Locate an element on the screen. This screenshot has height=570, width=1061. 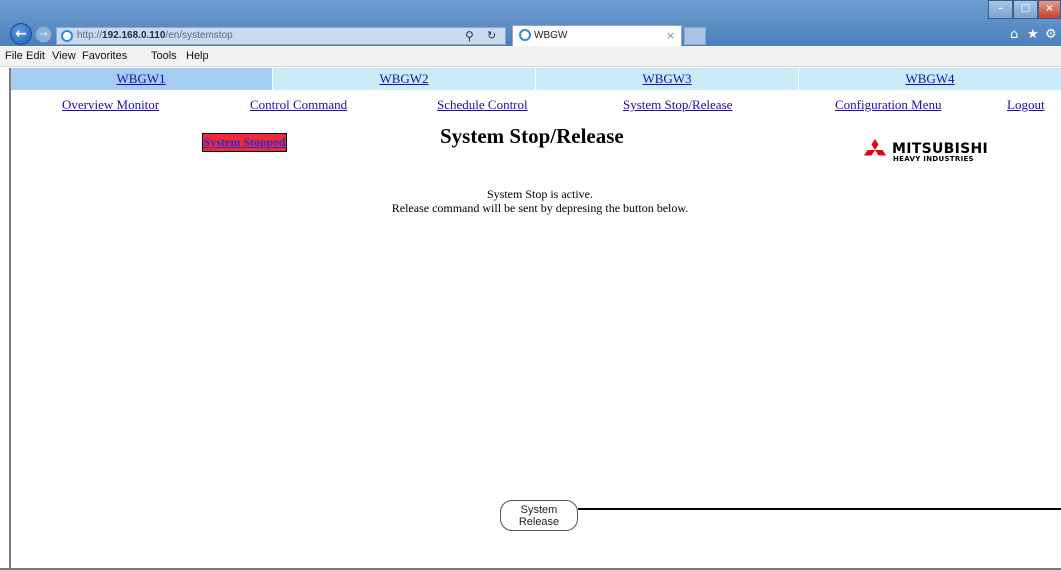
release-button-line1: System is located at coordinates (539, 510).